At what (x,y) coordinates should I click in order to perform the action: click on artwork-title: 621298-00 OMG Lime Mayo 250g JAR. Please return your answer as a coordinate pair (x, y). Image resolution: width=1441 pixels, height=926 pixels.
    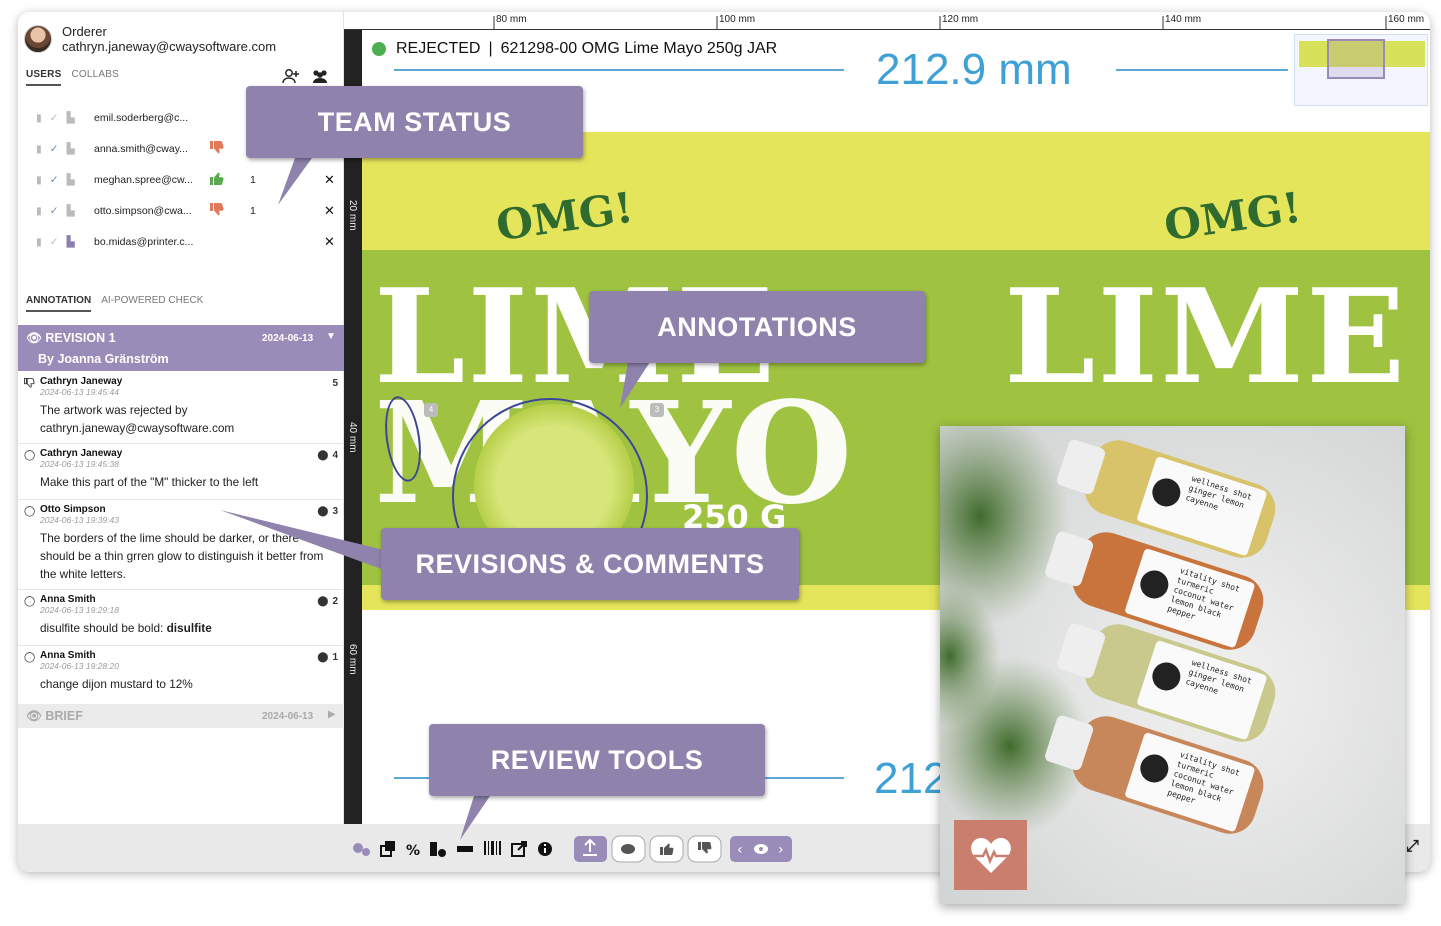
    Looking at the image, I should click on (639, 48).